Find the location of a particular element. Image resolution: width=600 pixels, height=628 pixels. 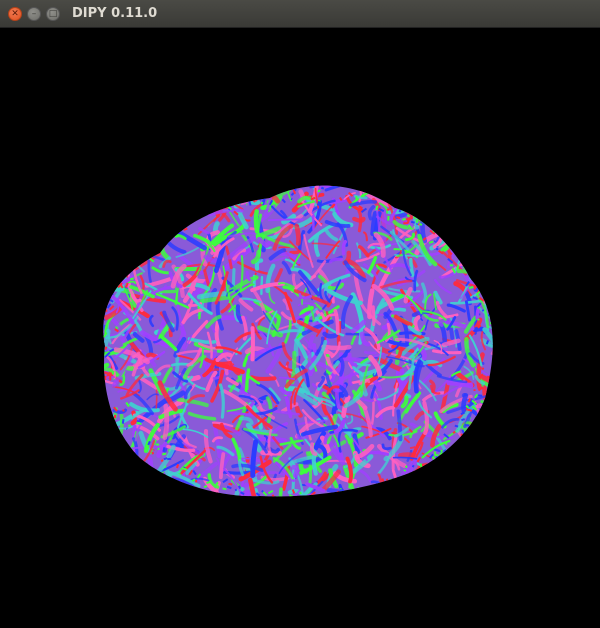

title-bar: ✕ – □ DIPY 0.11.0 is located at coordinates (300, 14).